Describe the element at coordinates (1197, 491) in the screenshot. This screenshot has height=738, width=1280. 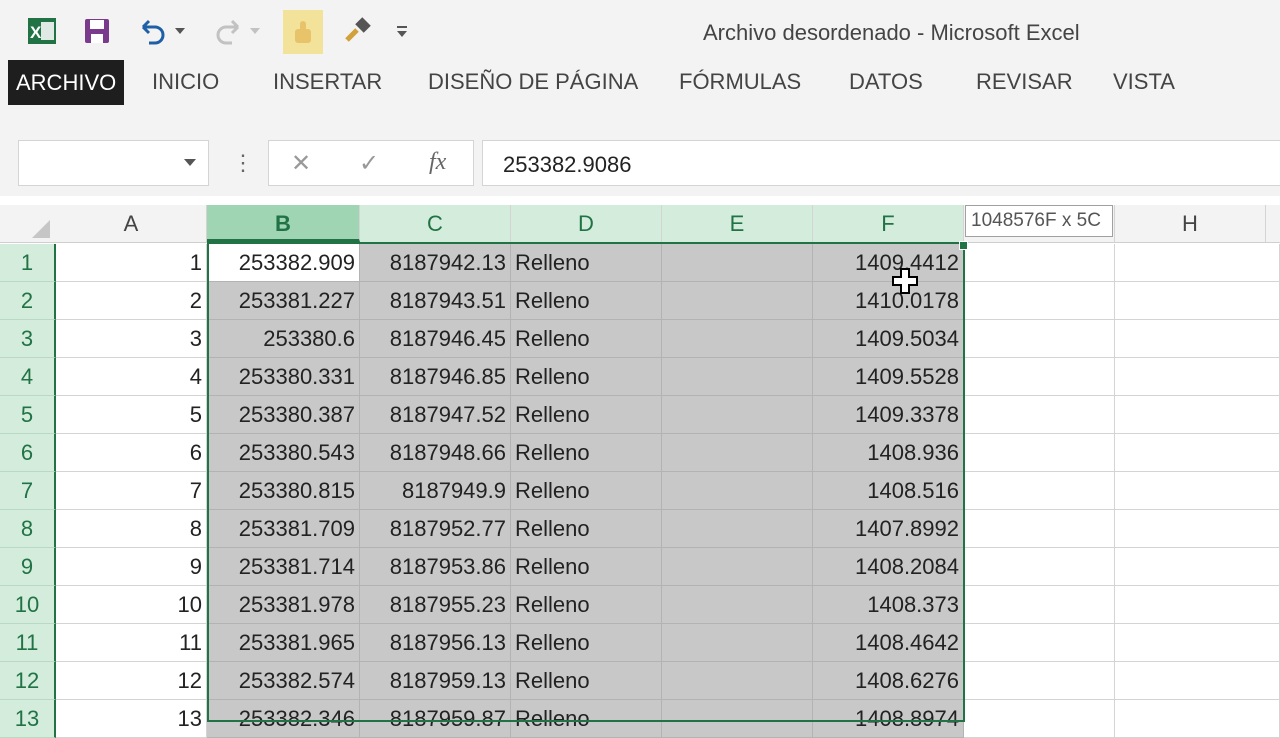
I see `cell-h7` at that location.